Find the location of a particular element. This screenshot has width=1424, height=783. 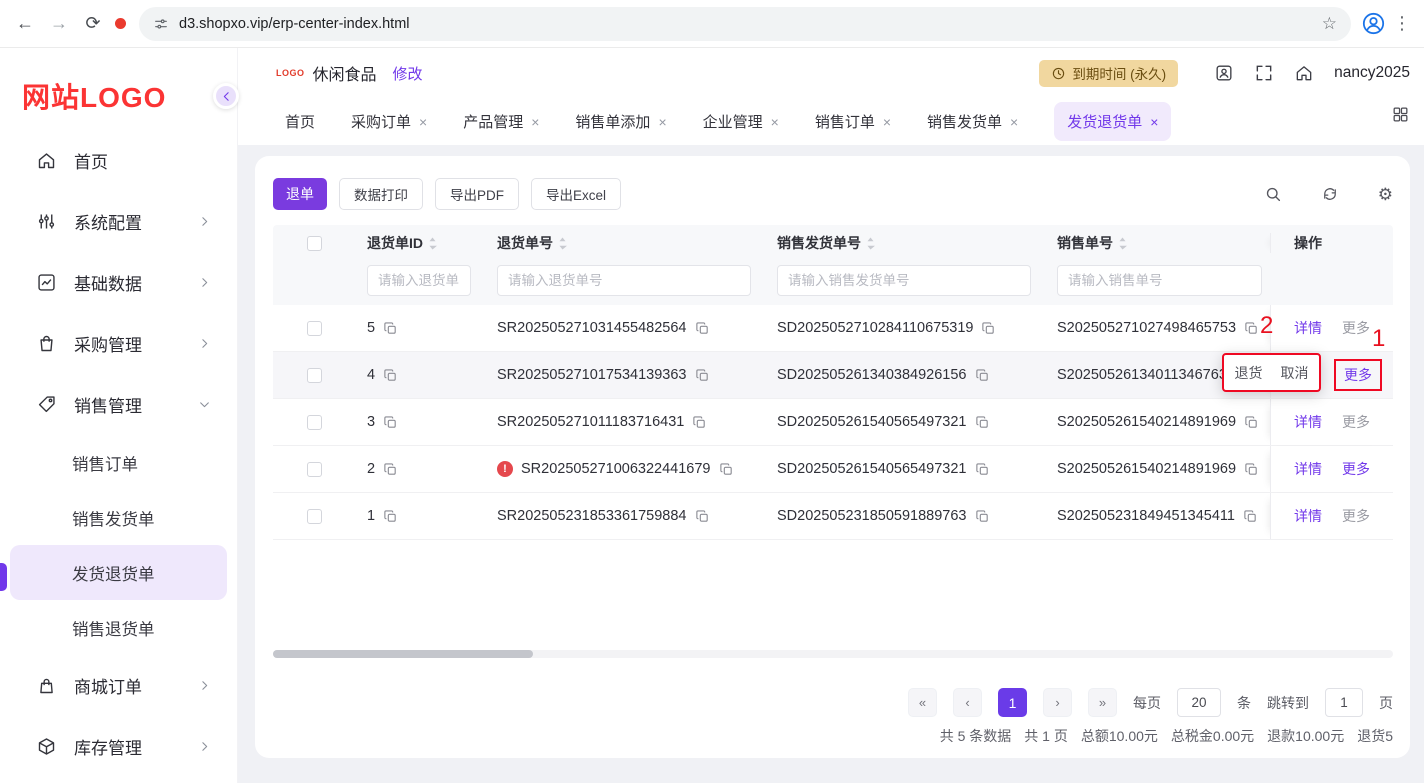

tab-sales-orders: 销售订单 × is located at coordinates (853, 121).